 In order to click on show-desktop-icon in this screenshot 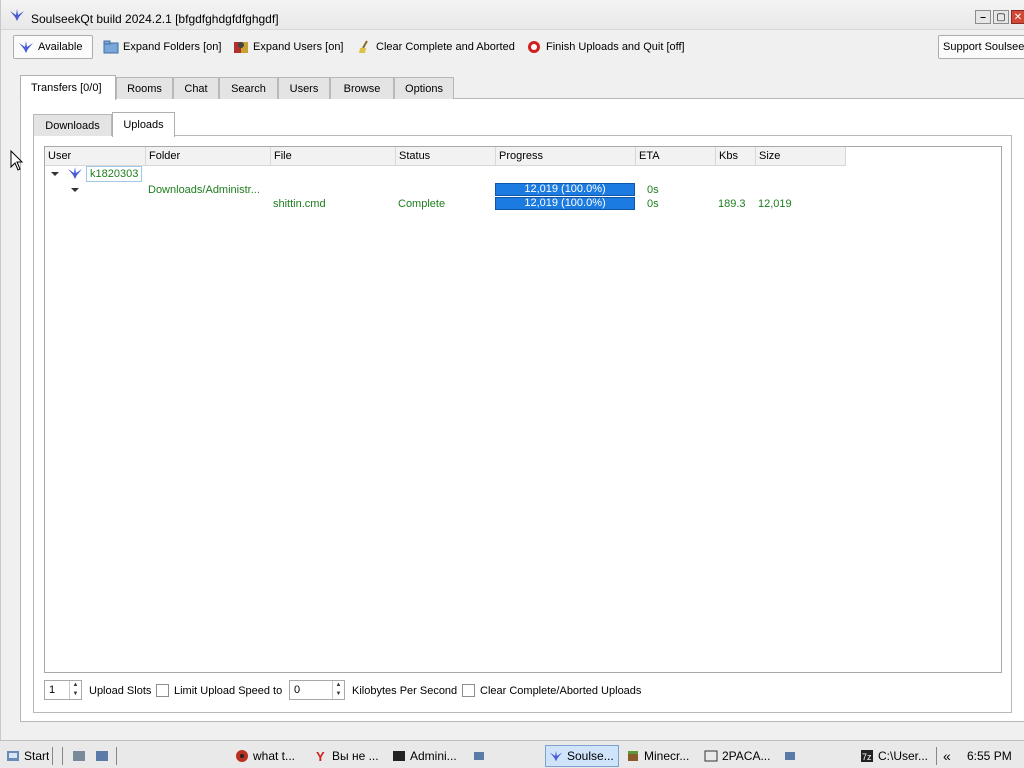, I will do `click(79, 756)`.